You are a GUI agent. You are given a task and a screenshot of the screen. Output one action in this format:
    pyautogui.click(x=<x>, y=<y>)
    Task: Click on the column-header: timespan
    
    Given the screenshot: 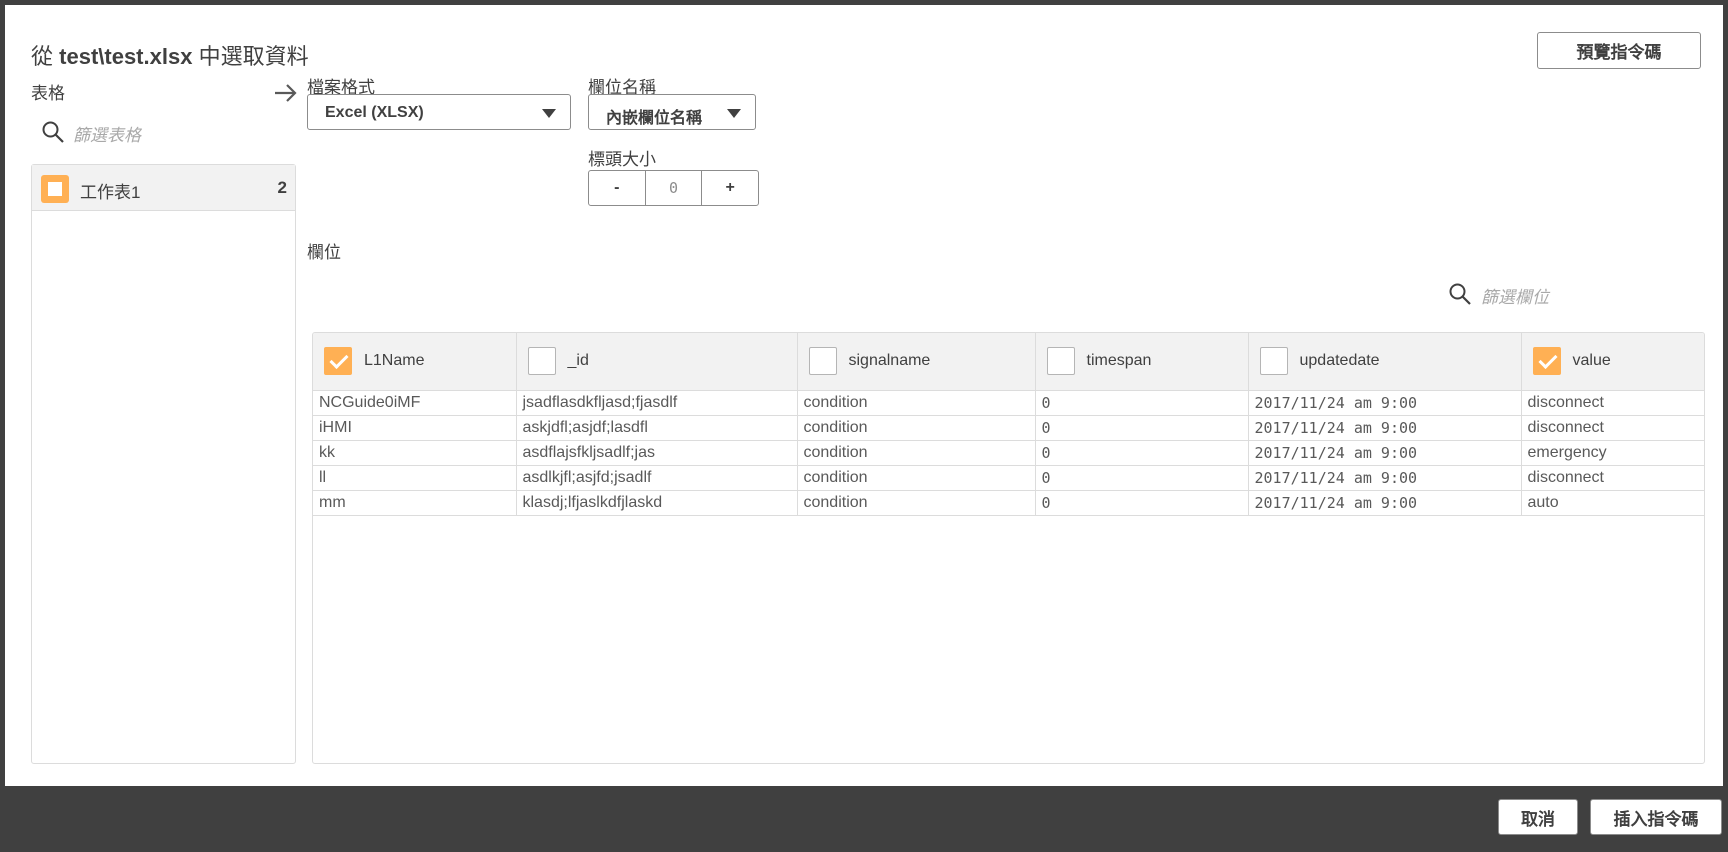 What is the action you would take?
    pyautogui.click(x=1142, y=362)
    